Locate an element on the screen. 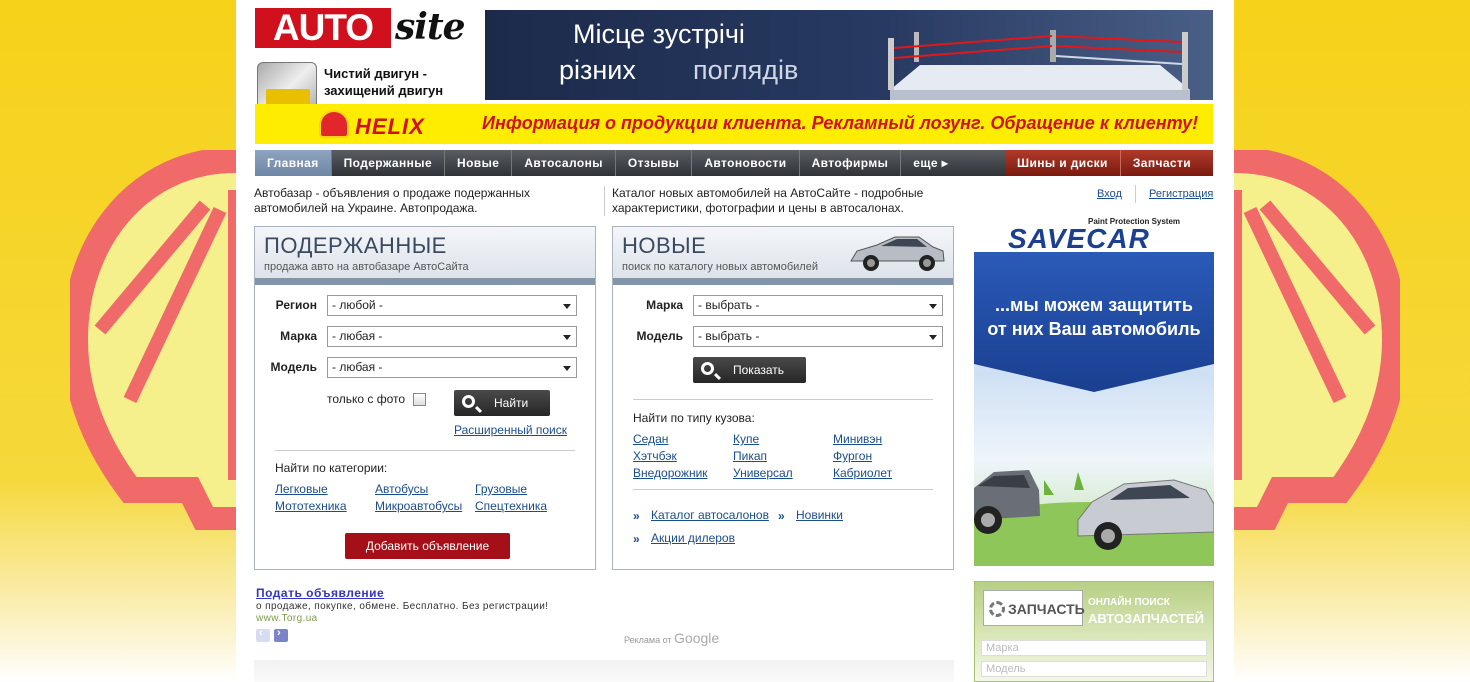  body-type-link: Хэтчбэк is located at coordinates (655, 456).